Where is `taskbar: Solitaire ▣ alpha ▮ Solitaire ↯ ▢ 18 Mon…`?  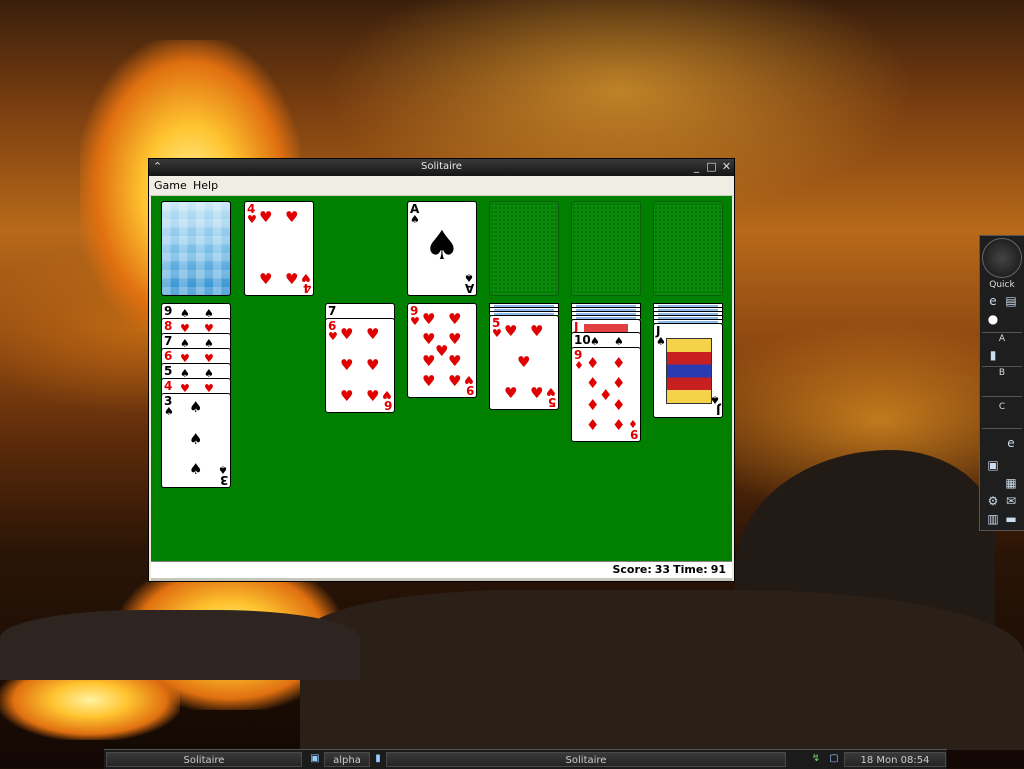
taskbar: Solitaire ▣ alpha ▮ Solitaire ↯ ▢ 18 Mon… is located at coordinates (525, 759).